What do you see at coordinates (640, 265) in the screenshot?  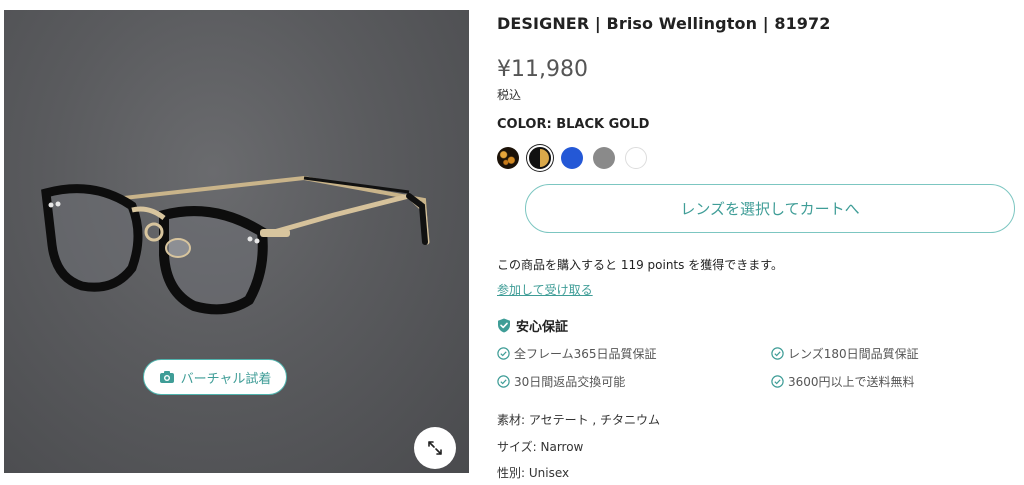 I see `points-text: この商品を購入すると 119 points を獲得できます。` at bounding box center [640, 265].